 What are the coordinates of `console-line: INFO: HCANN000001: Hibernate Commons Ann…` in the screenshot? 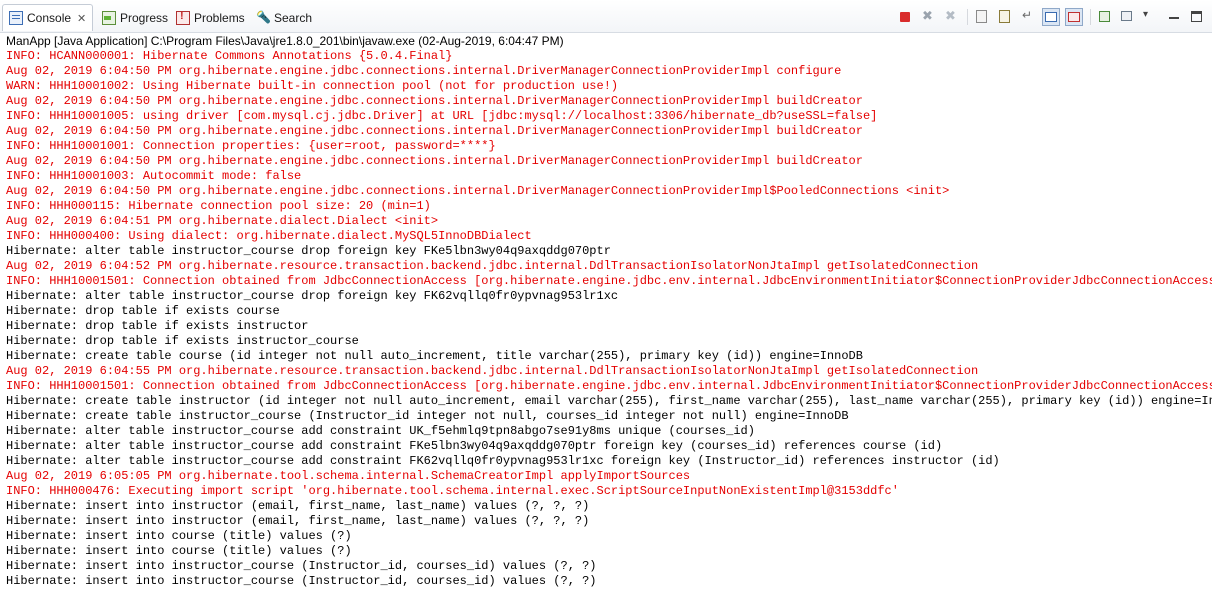 It's located at (229, 56).